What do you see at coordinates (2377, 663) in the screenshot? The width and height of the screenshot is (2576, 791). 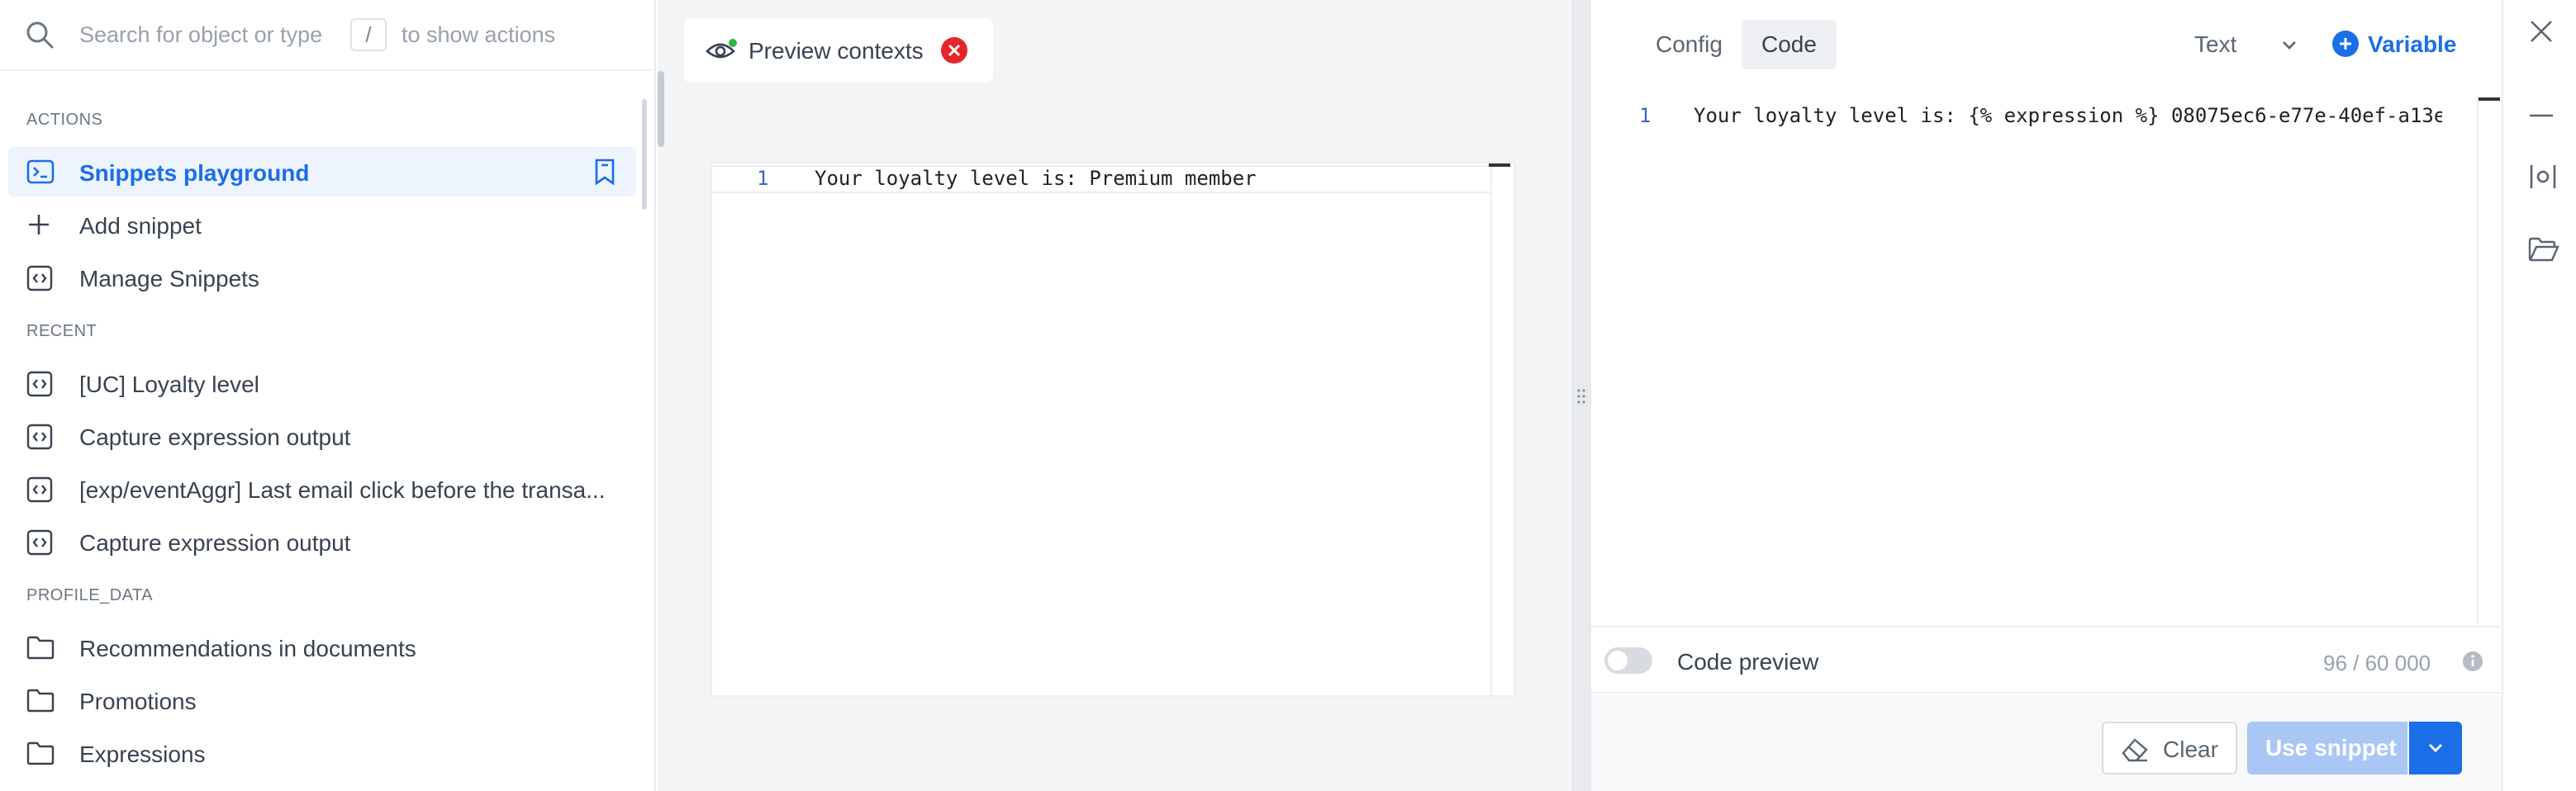 I see `character-count: 96 / 60 000` at bounding box center [2377, 663].